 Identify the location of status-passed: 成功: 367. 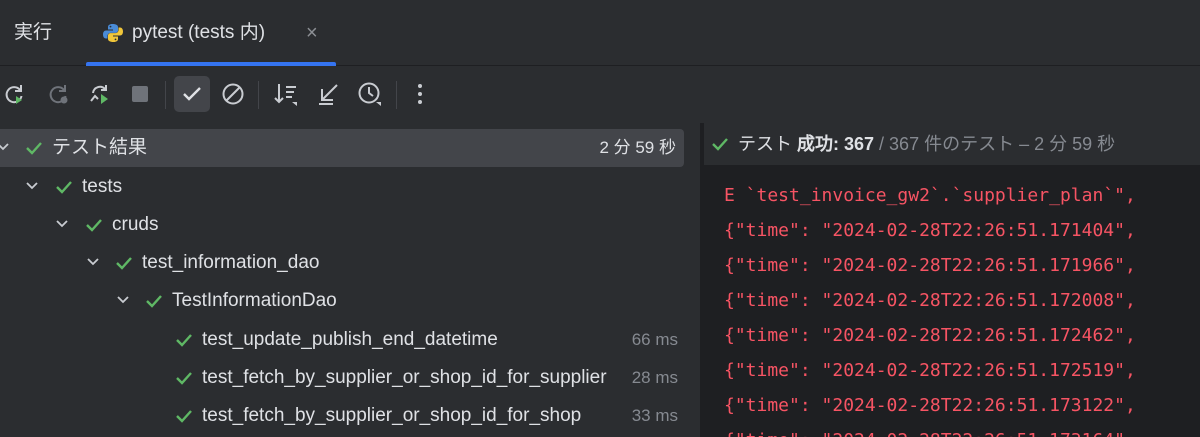
(836, 144).